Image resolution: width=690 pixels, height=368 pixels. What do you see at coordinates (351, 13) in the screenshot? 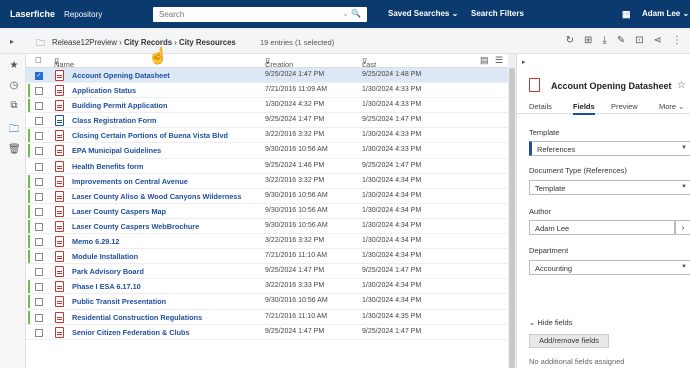
I see `search-dropdown-icon: ⌄ 🔍` at bounding box center [351, 13].